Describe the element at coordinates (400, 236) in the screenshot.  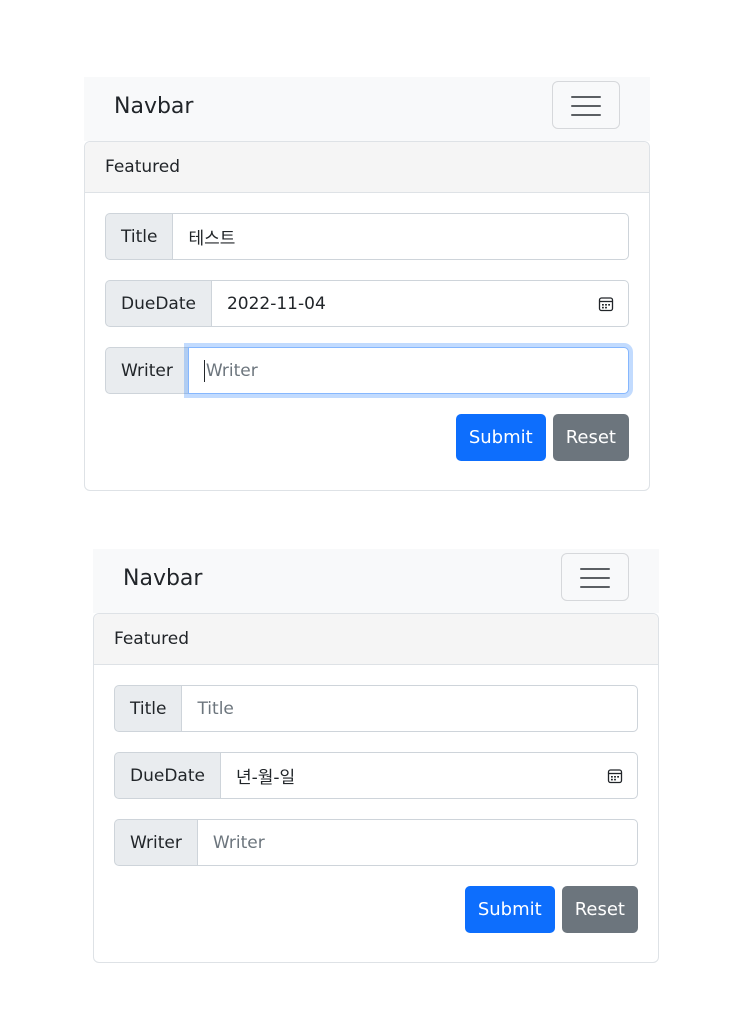
I see `title-input: 테스트` at that location.